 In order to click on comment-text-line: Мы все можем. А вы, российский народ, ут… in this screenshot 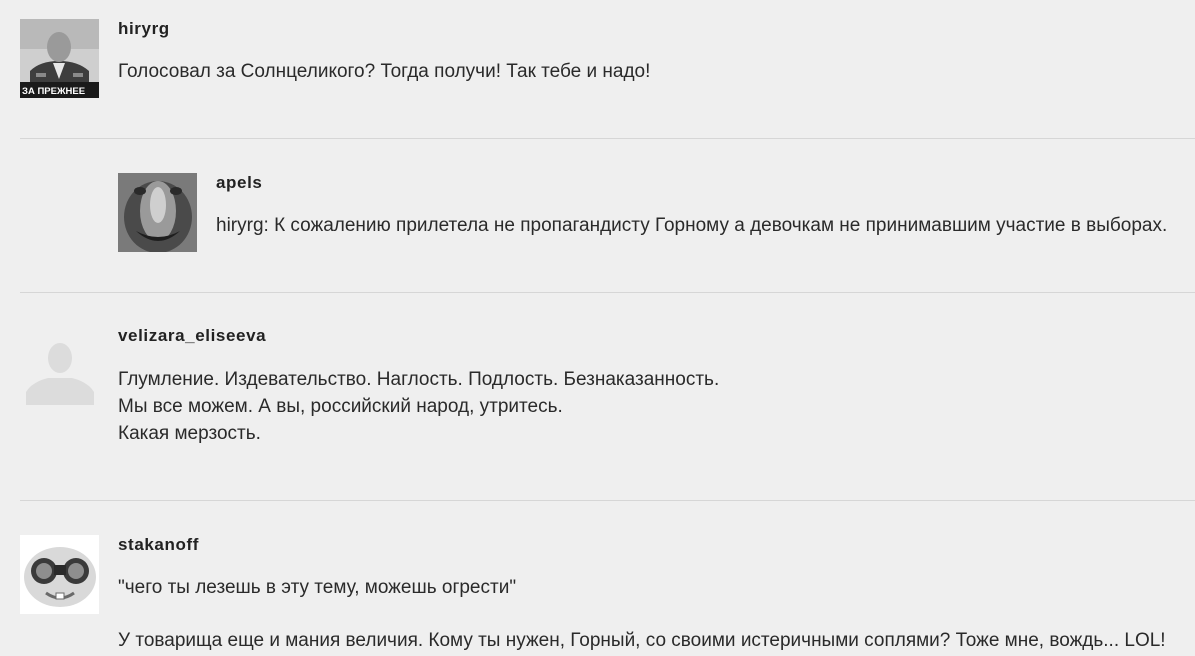, I will do `click(340, 406)`.